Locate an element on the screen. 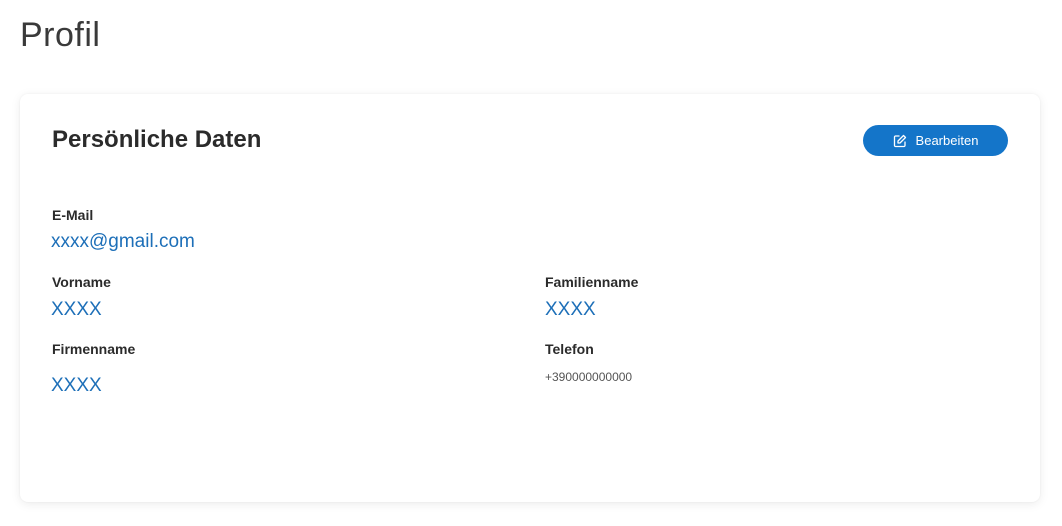 This screenshot has width=1062, height=526. edit-icon is located at coordinates (900, 141).